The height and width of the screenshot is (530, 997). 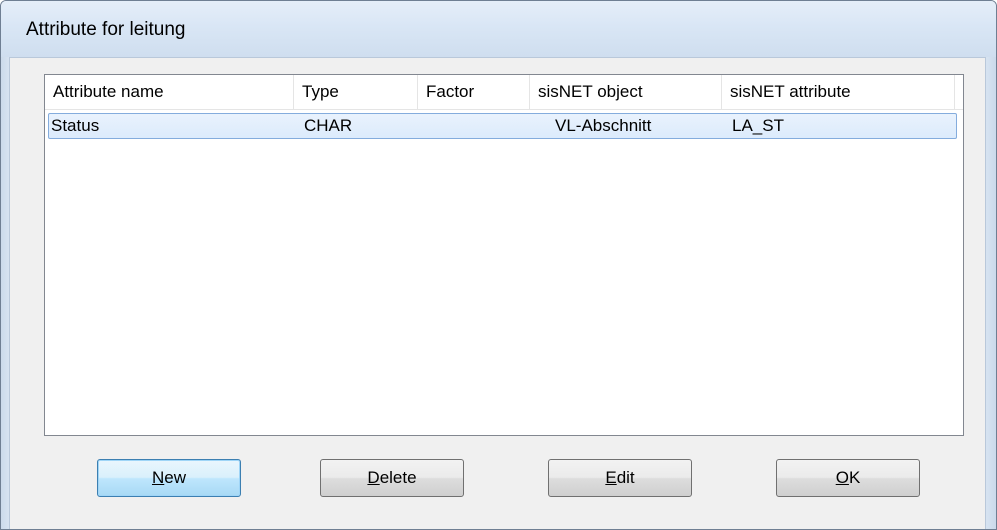 I want to click on table-row: Status CHAR VL-Abschnitt LA_ST, so click(x=502, y=126).